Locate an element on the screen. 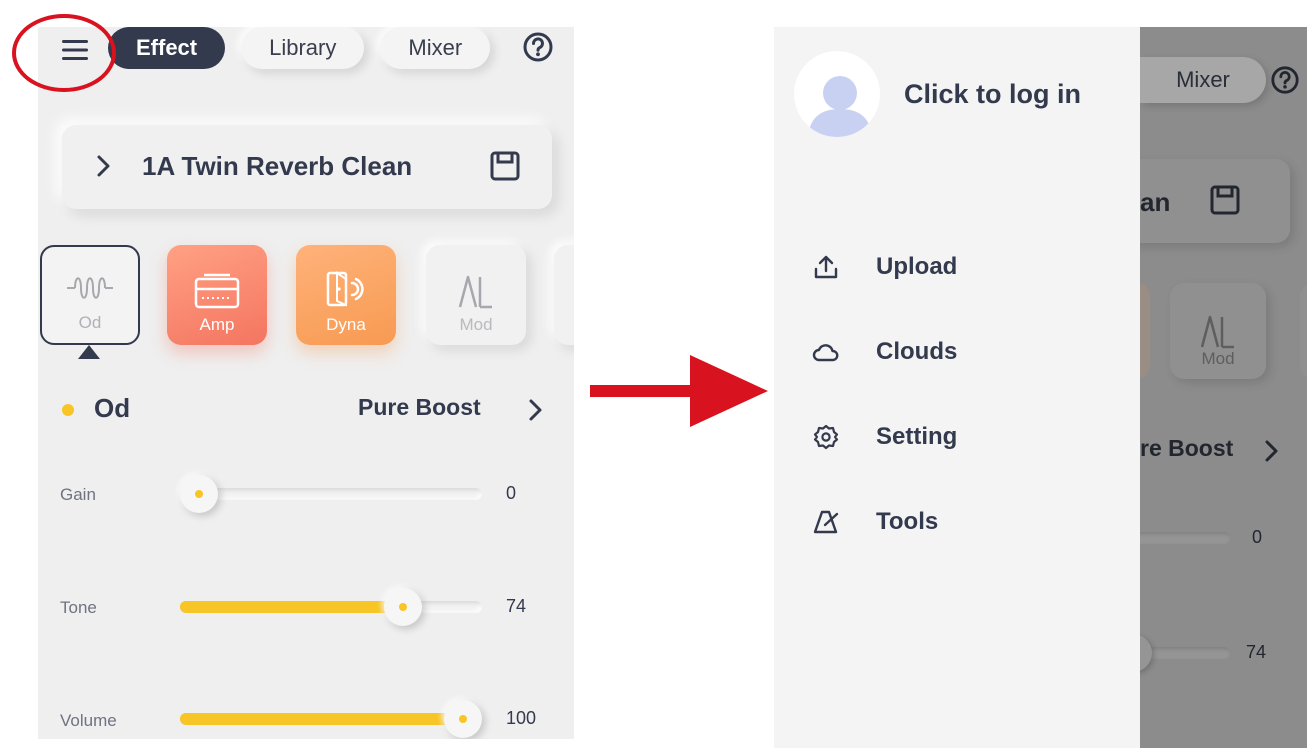 The image size is (1307, 748). menu-item-upload: Upload is located at coordinates (884, 267).